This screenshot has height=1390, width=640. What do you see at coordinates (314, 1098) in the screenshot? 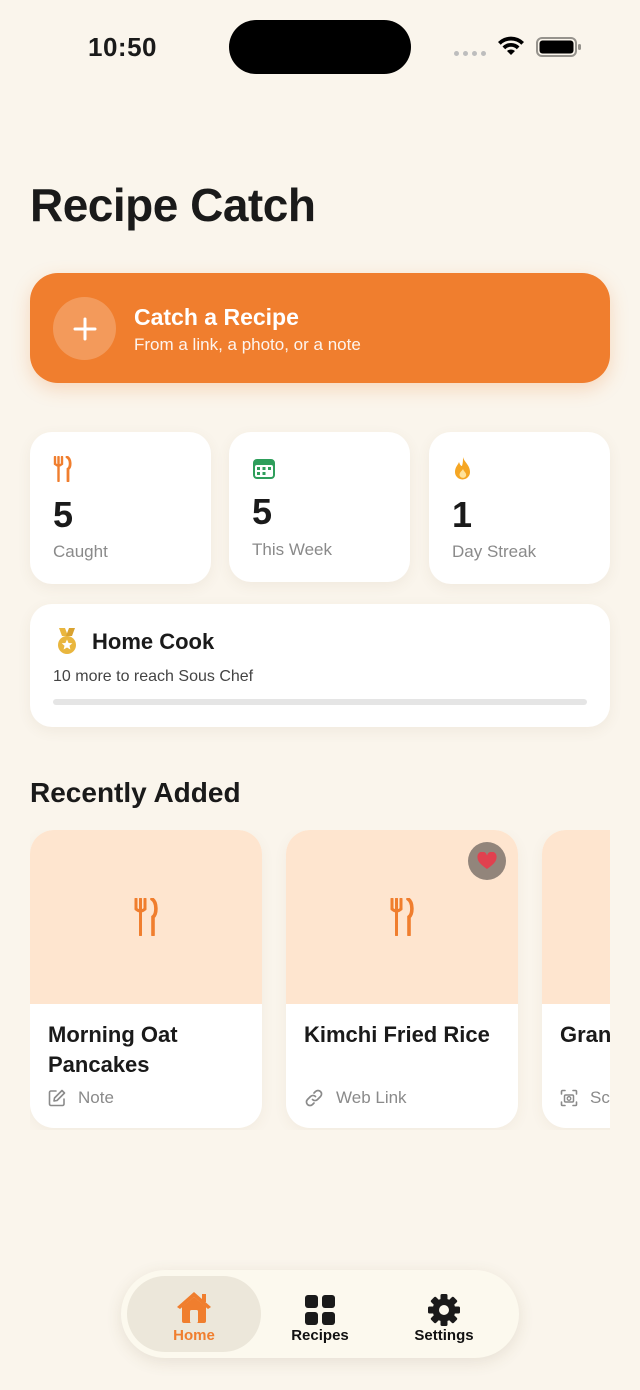
I see `link-icon` at bounding box center [314, 1098].